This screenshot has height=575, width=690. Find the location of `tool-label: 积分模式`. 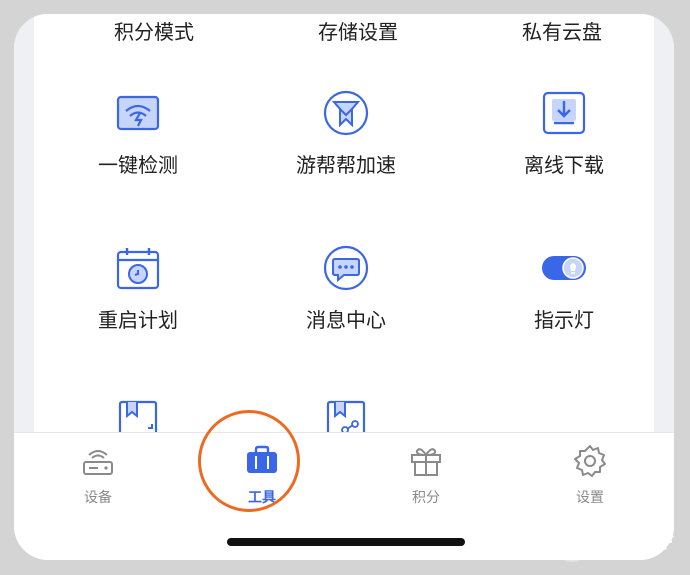

tool-label: 积分模式 is located at coordinates (154, 32).